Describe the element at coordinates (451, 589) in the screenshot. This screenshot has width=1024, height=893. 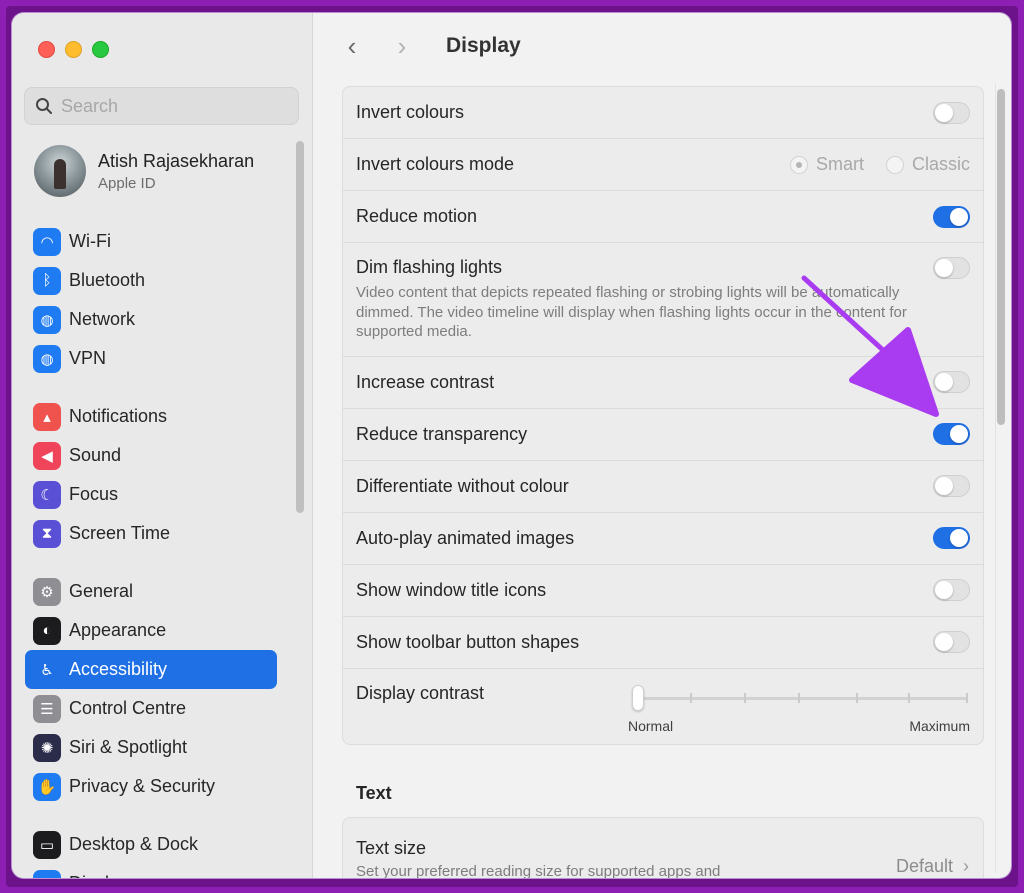
I see `show-window-title-icons-label: Show window title icons` at that location.